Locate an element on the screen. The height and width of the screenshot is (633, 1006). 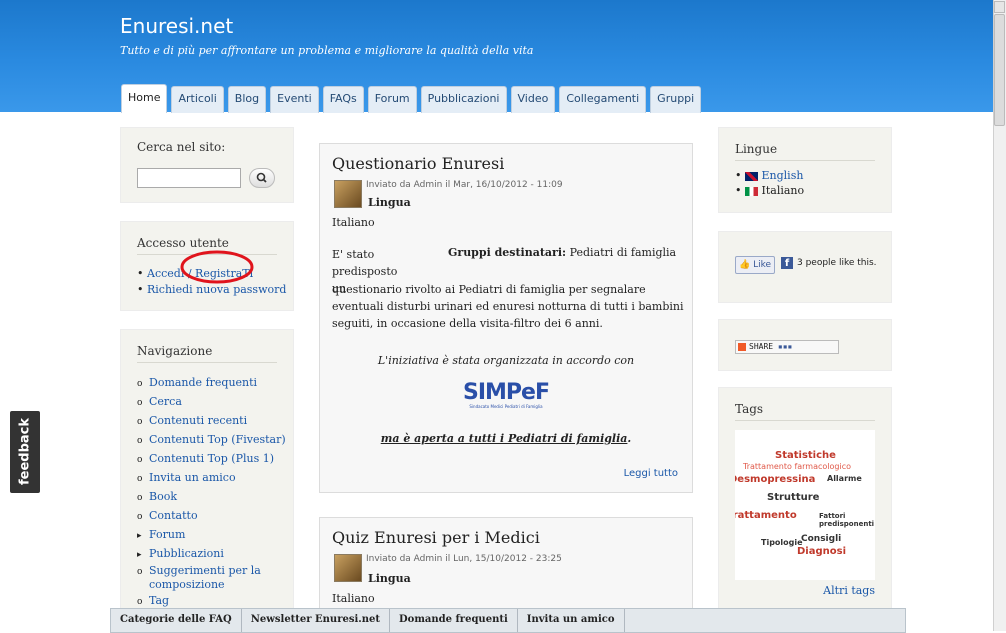
search-block-title: Cerca nel sito: is located at coordinates (181, 147).